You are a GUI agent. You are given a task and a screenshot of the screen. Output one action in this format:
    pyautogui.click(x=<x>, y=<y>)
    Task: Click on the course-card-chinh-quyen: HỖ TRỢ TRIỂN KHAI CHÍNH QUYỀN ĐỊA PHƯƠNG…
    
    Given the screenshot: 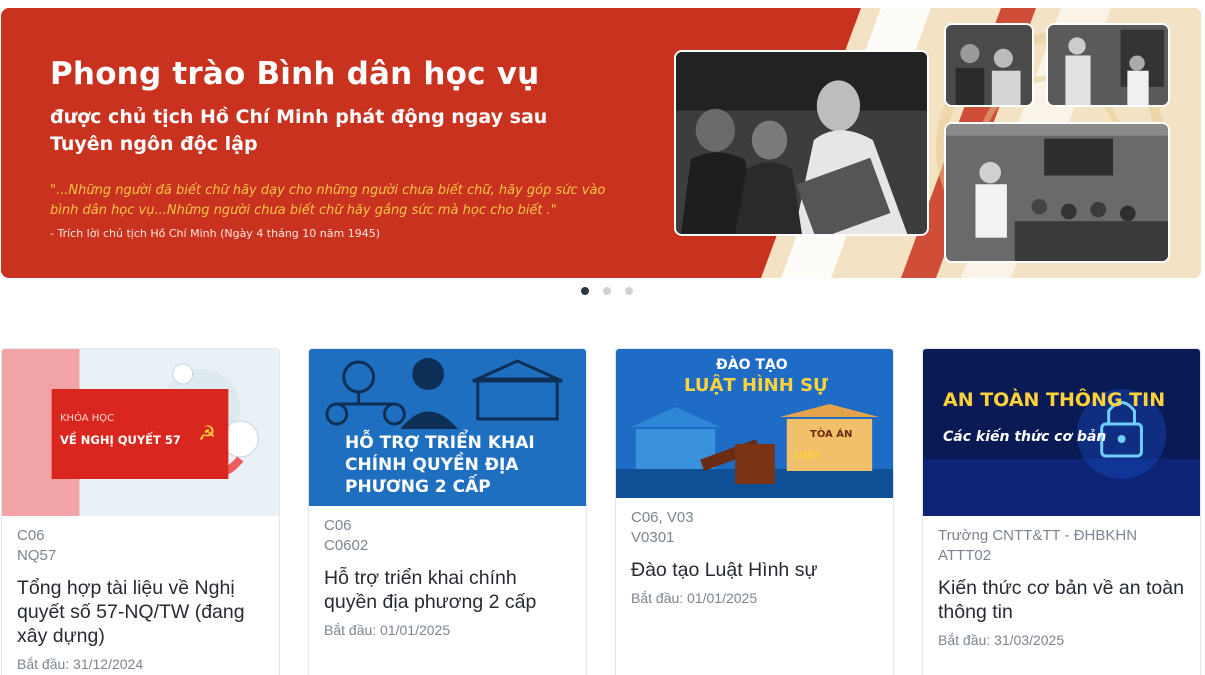 What is the action you would take?
    pyautogui.click(x=447, y=511)
    